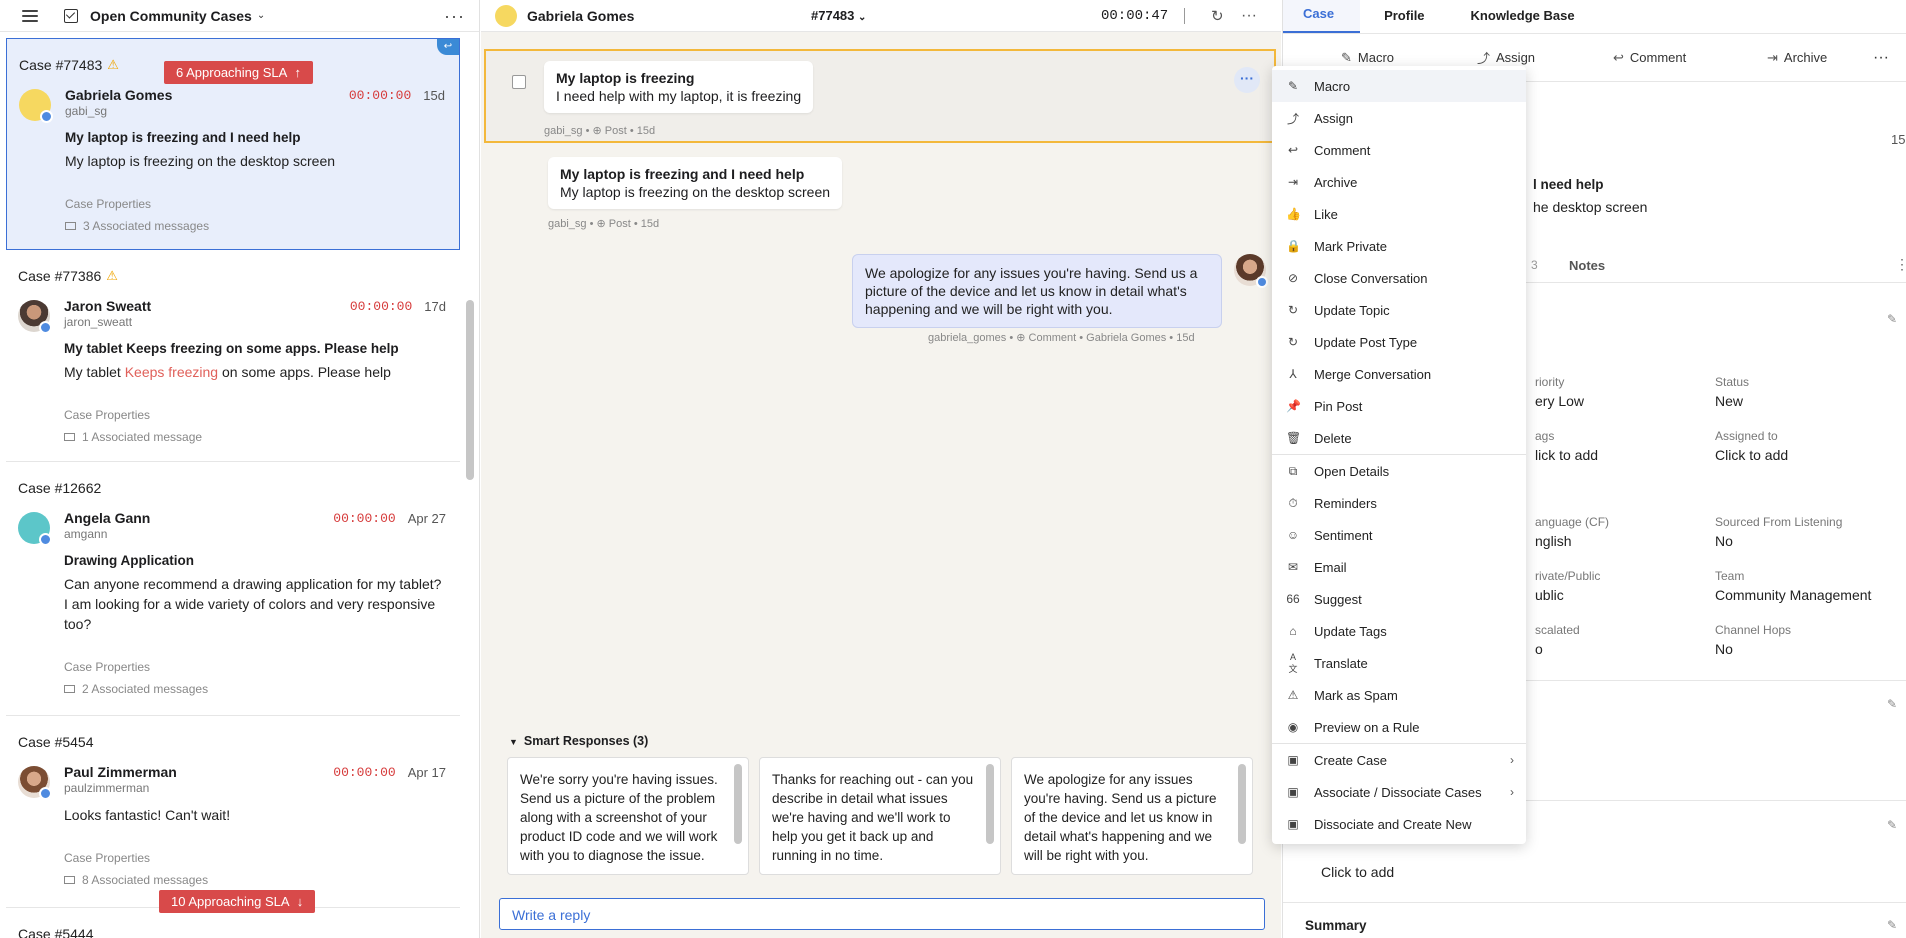 The width and height of the screenshot is (1906, 938). I want to click on hamburger-menu-icon, so click(30, 15).